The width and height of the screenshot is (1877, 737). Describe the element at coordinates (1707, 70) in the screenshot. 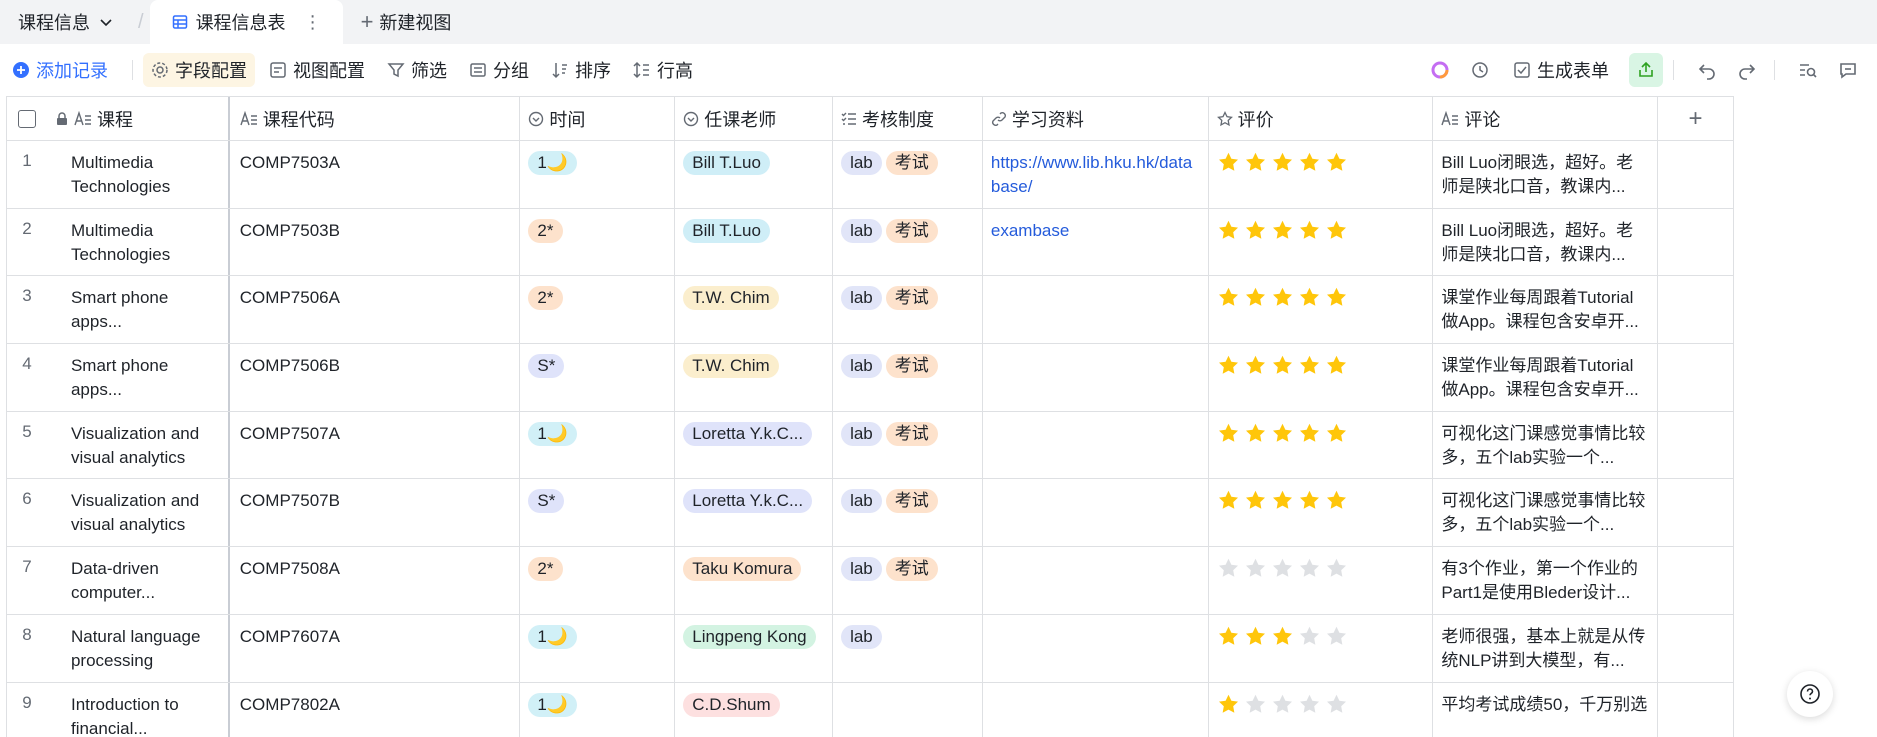

I see `undo-icon` at that location.